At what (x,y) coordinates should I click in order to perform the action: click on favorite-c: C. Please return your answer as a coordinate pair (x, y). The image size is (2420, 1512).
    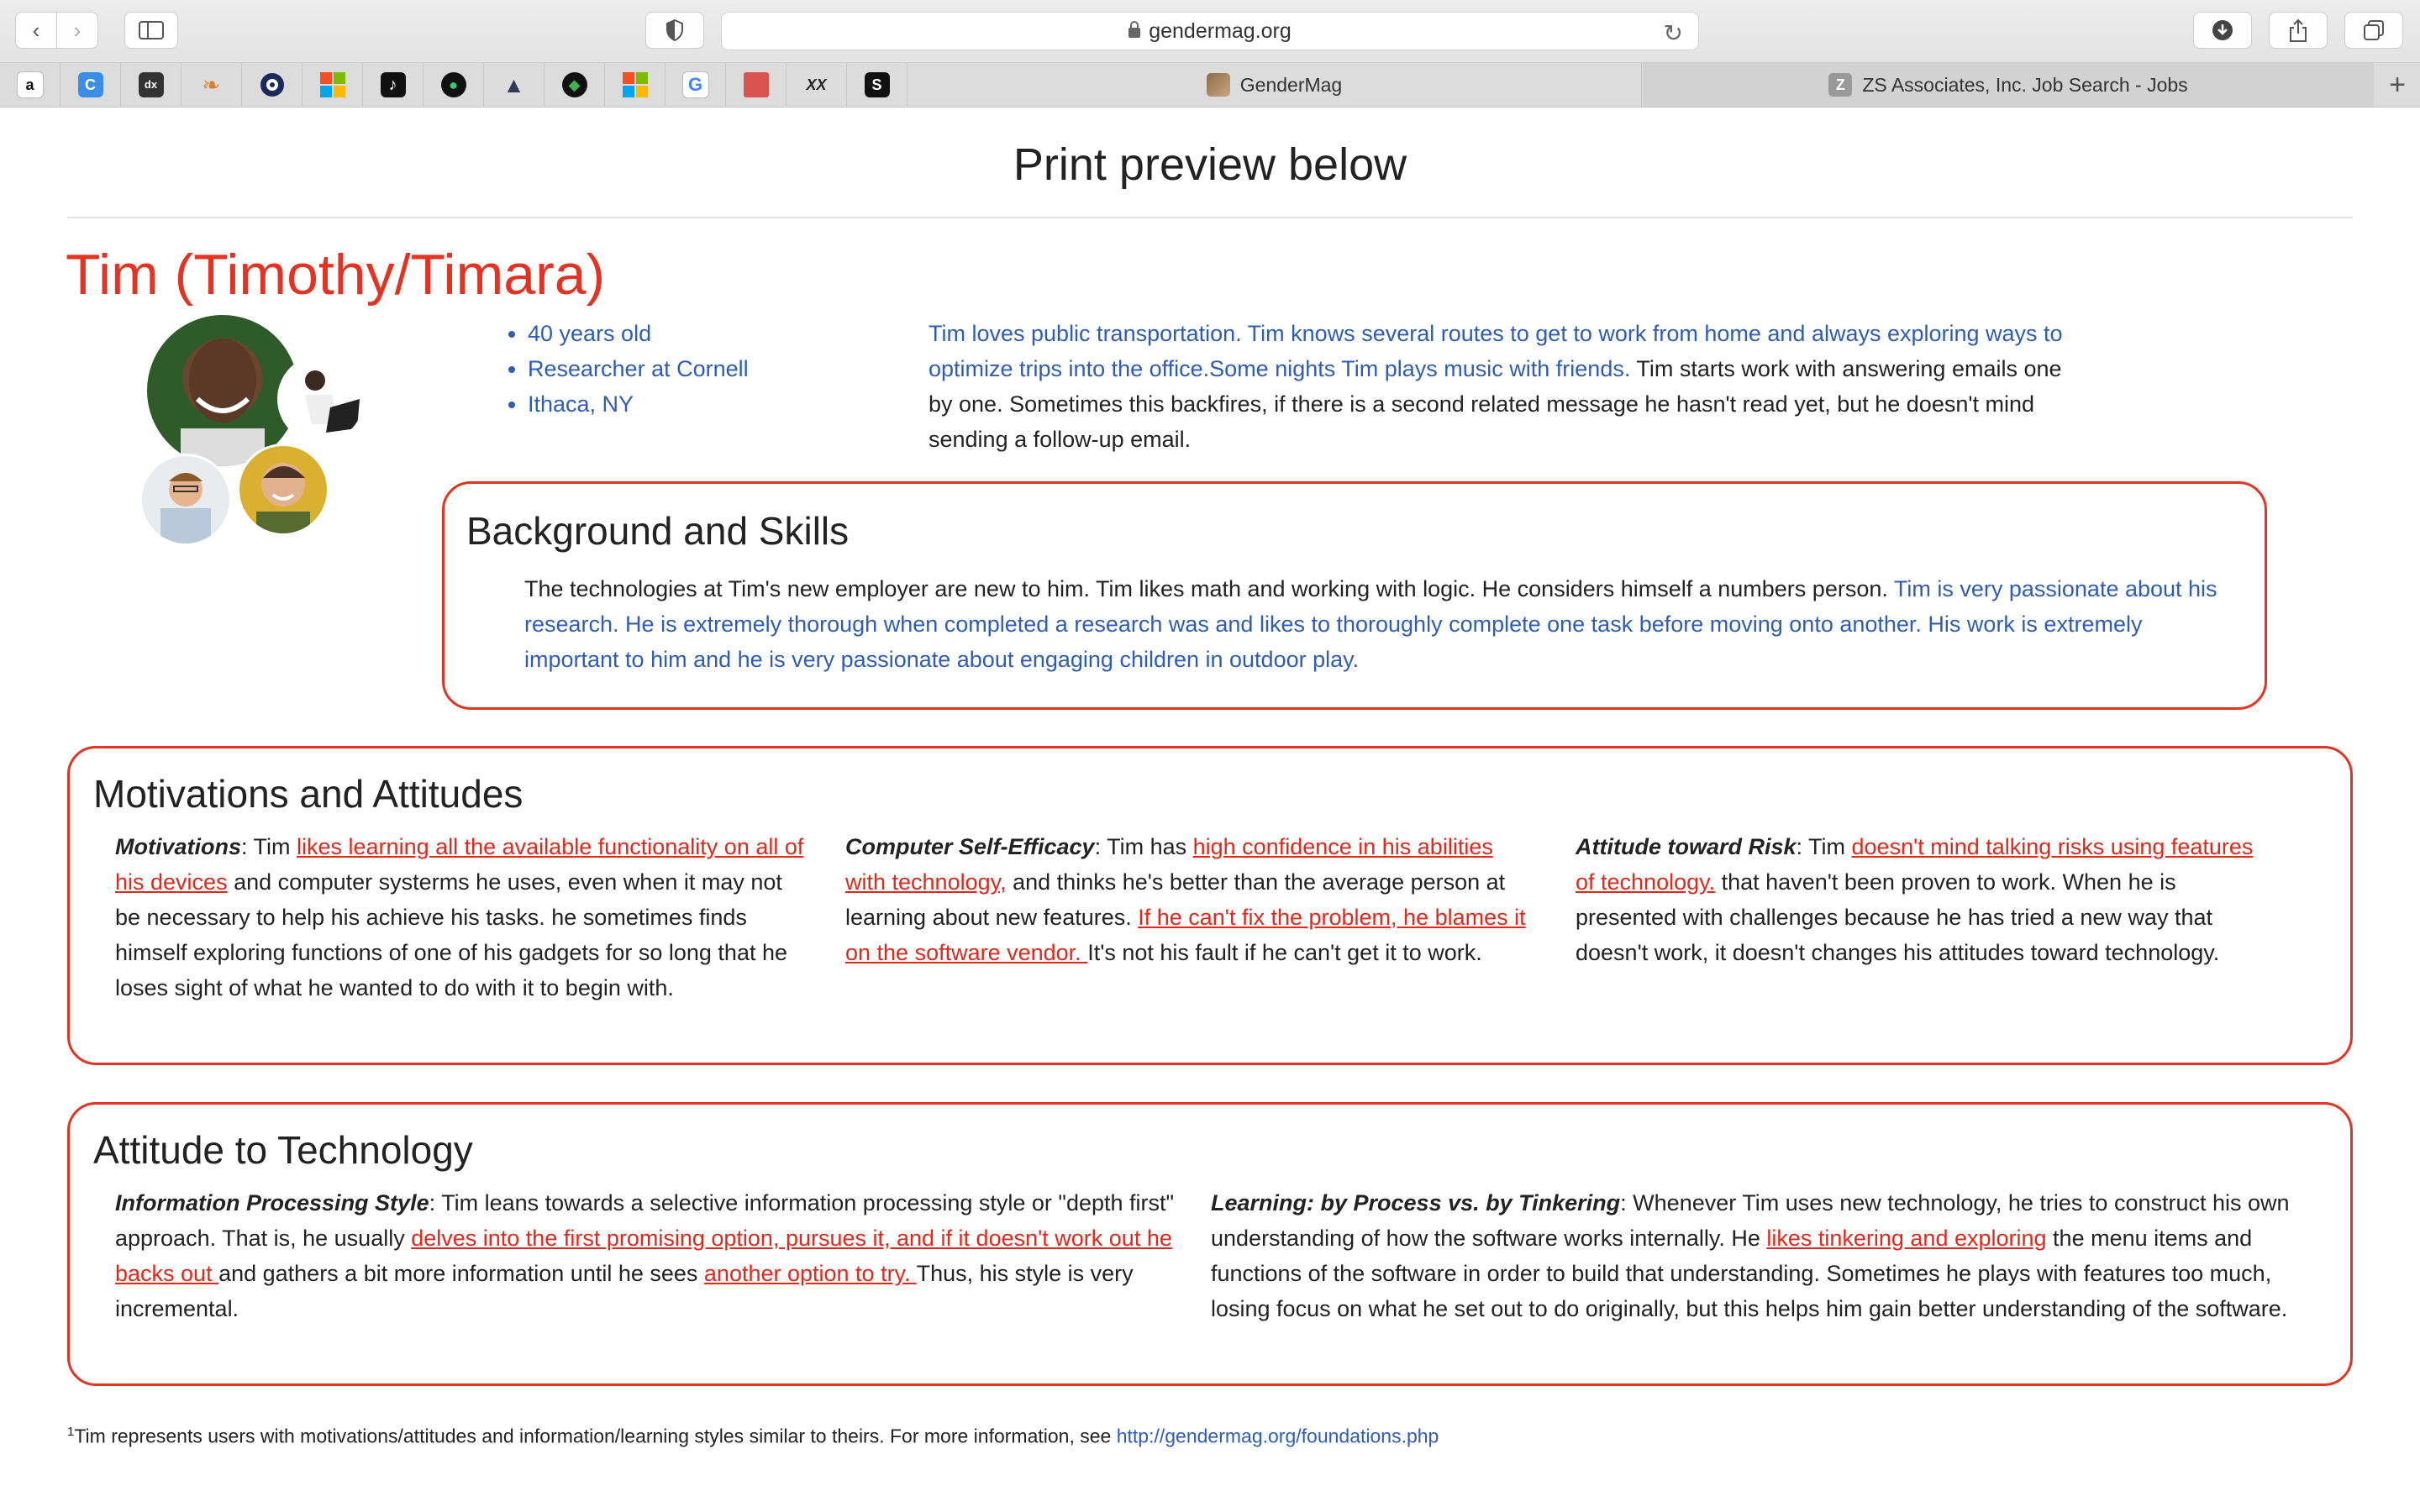
    Looking at the image, I should click on (90, 85).